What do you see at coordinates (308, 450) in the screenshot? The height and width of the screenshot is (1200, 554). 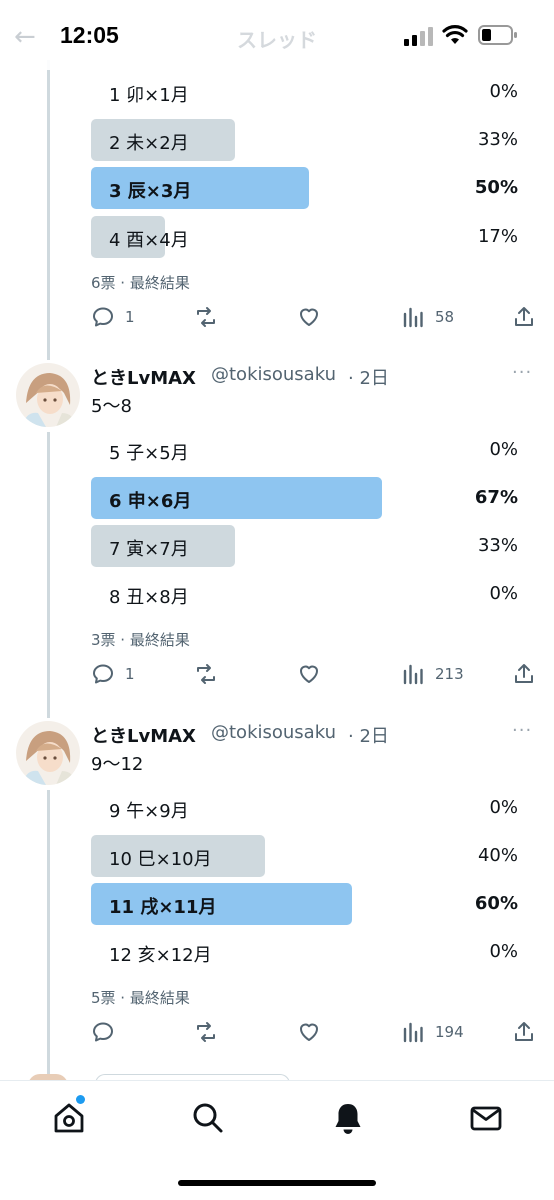 I see `poll-option: 5 子×5月 0%` at bounding box center [308, 450].